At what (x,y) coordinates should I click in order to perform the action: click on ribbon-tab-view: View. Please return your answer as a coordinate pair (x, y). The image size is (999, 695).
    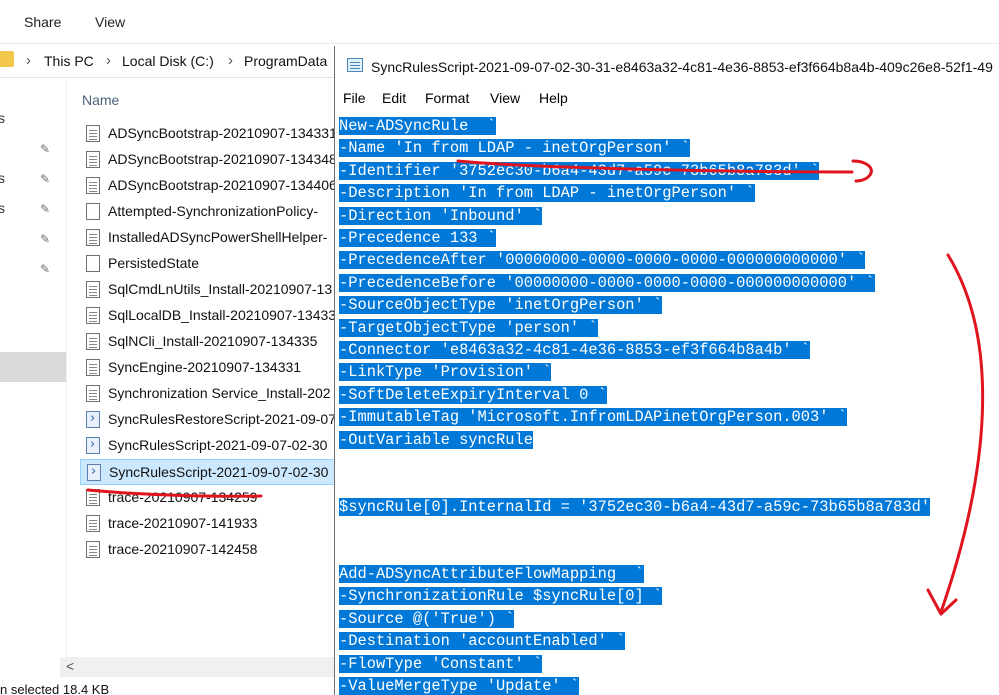
    Looking at the image, I should click on (110, 22).